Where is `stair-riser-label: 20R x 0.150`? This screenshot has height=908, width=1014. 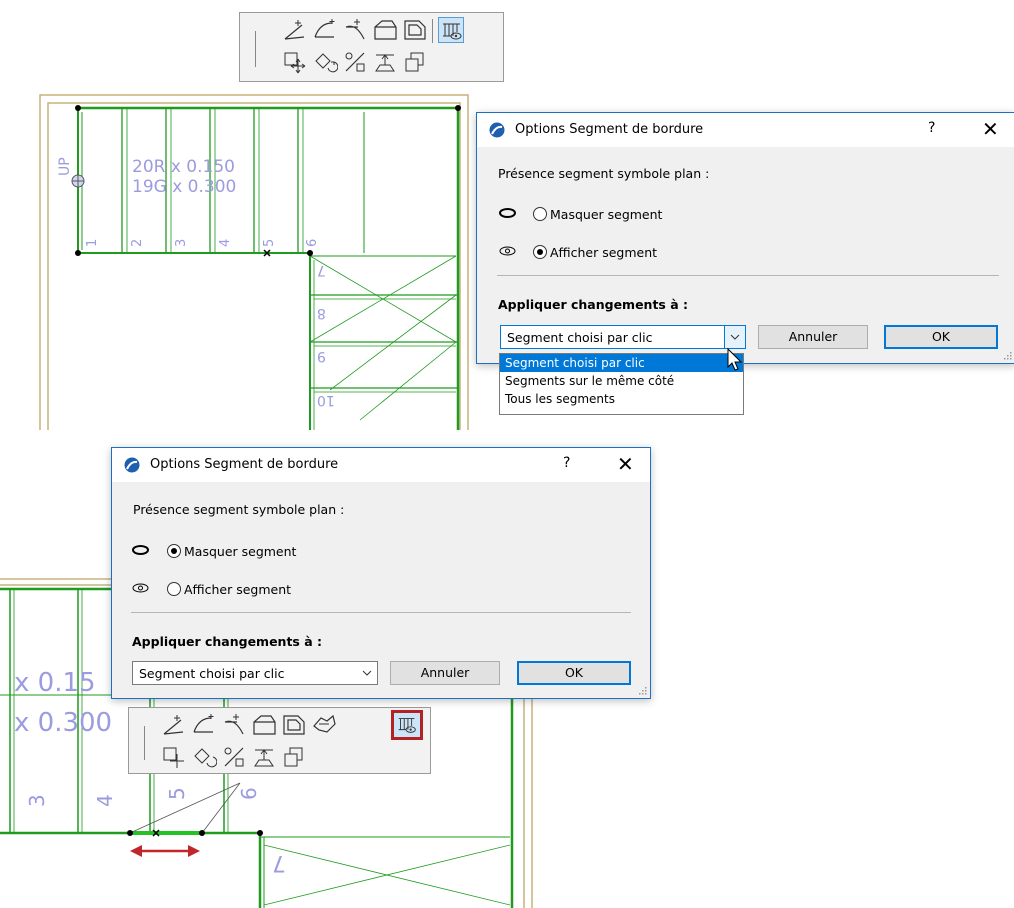
stair-riser-label: 20R x 0.150 is located at coordinates (183, 167).